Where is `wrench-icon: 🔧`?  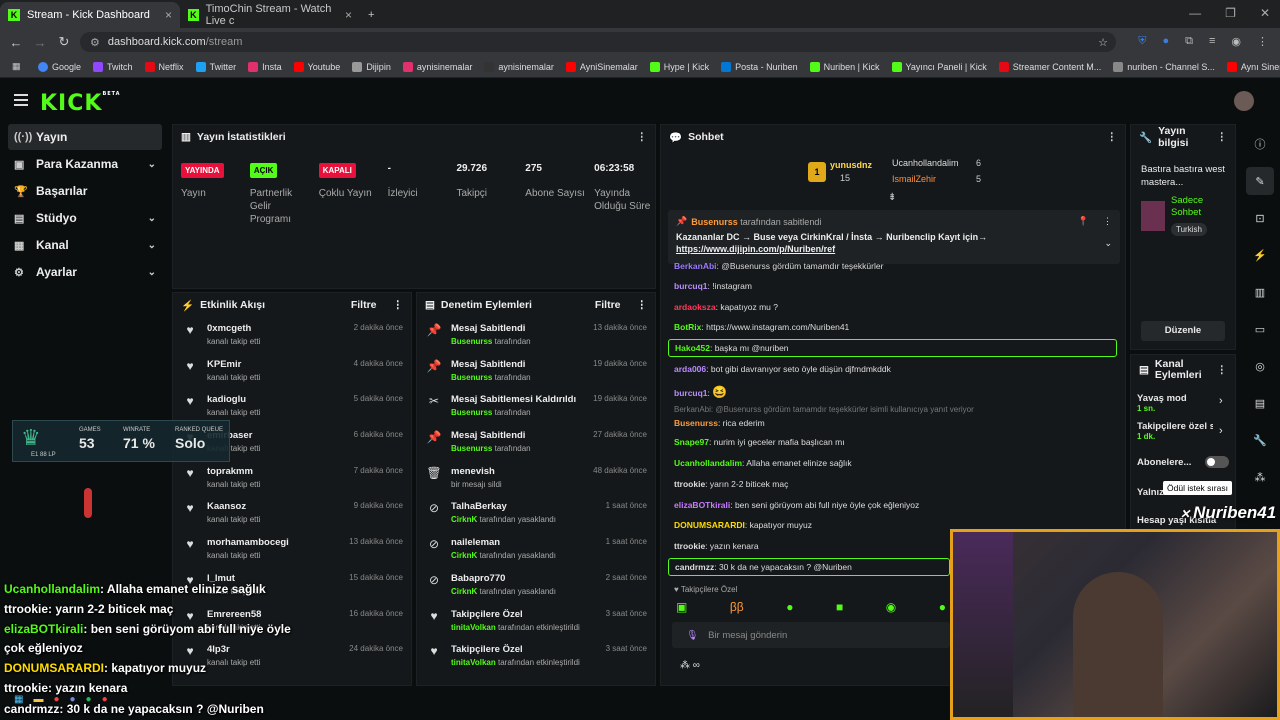 wrench-icon: 🔧 is located at coordinates (1260, 440).